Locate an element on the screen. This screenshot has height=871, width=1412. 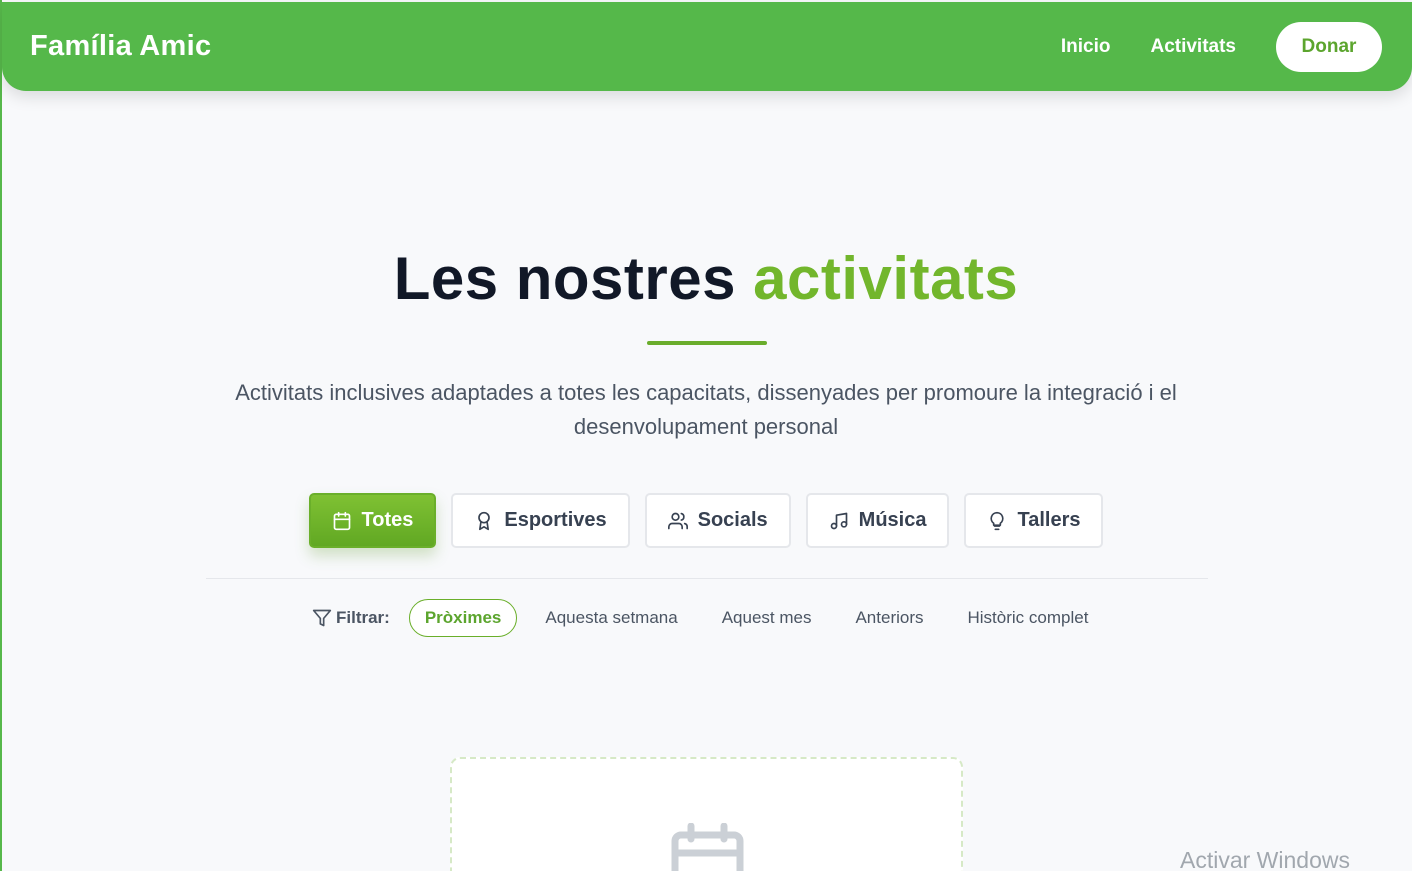
filter-icon is located at coordinates (322, 618).